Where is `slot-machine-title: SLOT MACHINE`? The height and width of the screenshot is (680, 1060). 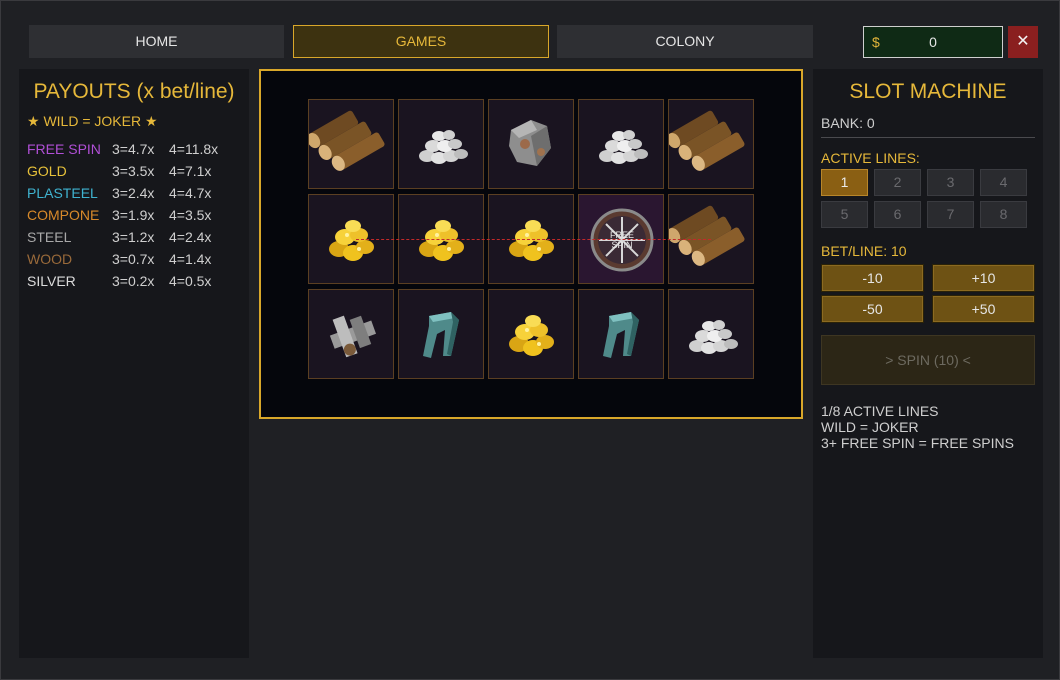 slot-machine-title: SLOT MACHINE is located at coordinates (928, 91).